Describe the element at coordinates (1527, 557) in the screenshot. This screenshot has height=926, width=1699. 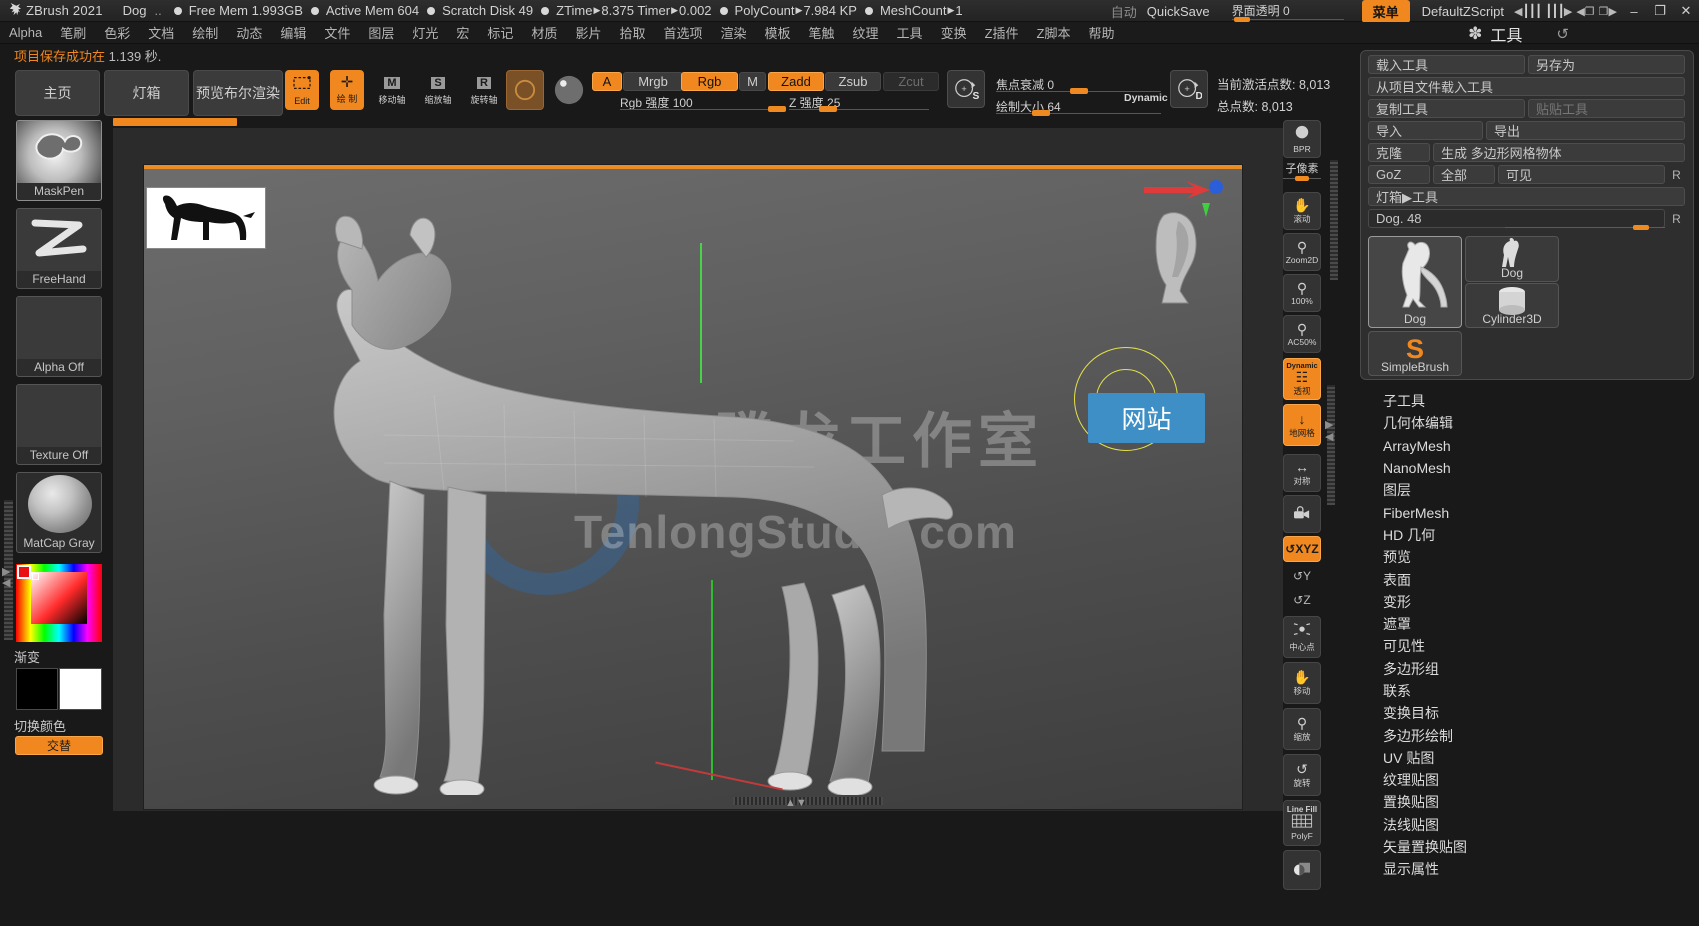
I see `subpalette-7: 预览` at that location.